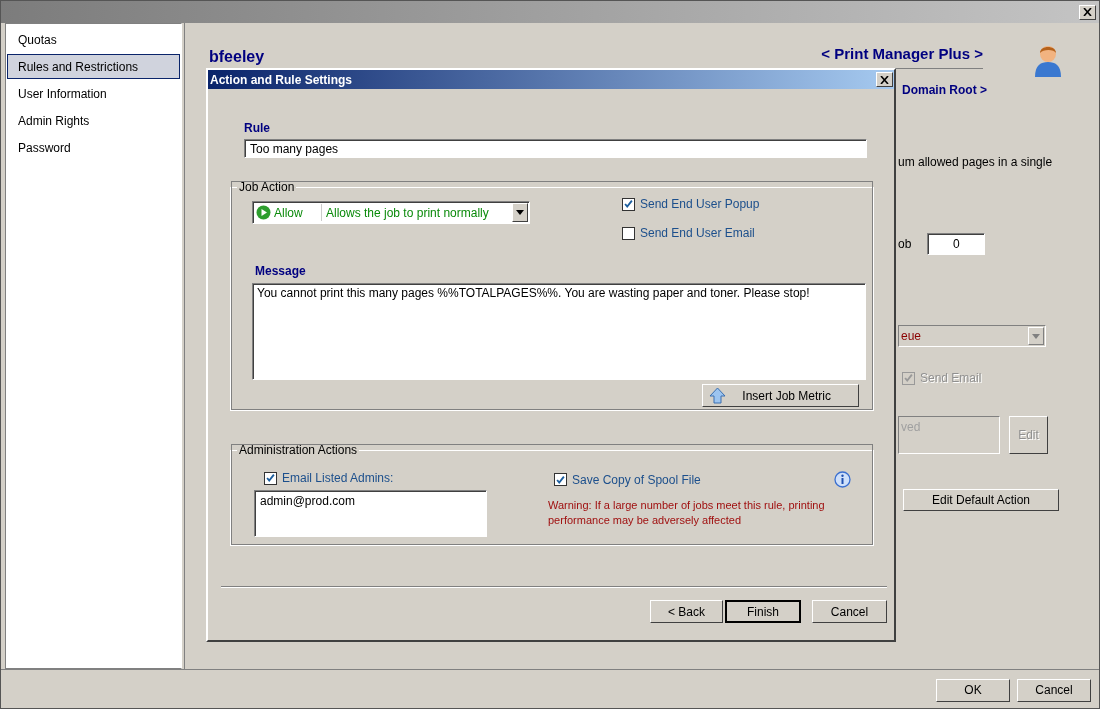 The height and width of the screenshot is (709, 1100). Describe the element at coordinates (842, 479) in the screenshot. I see `info-icon` at that location.